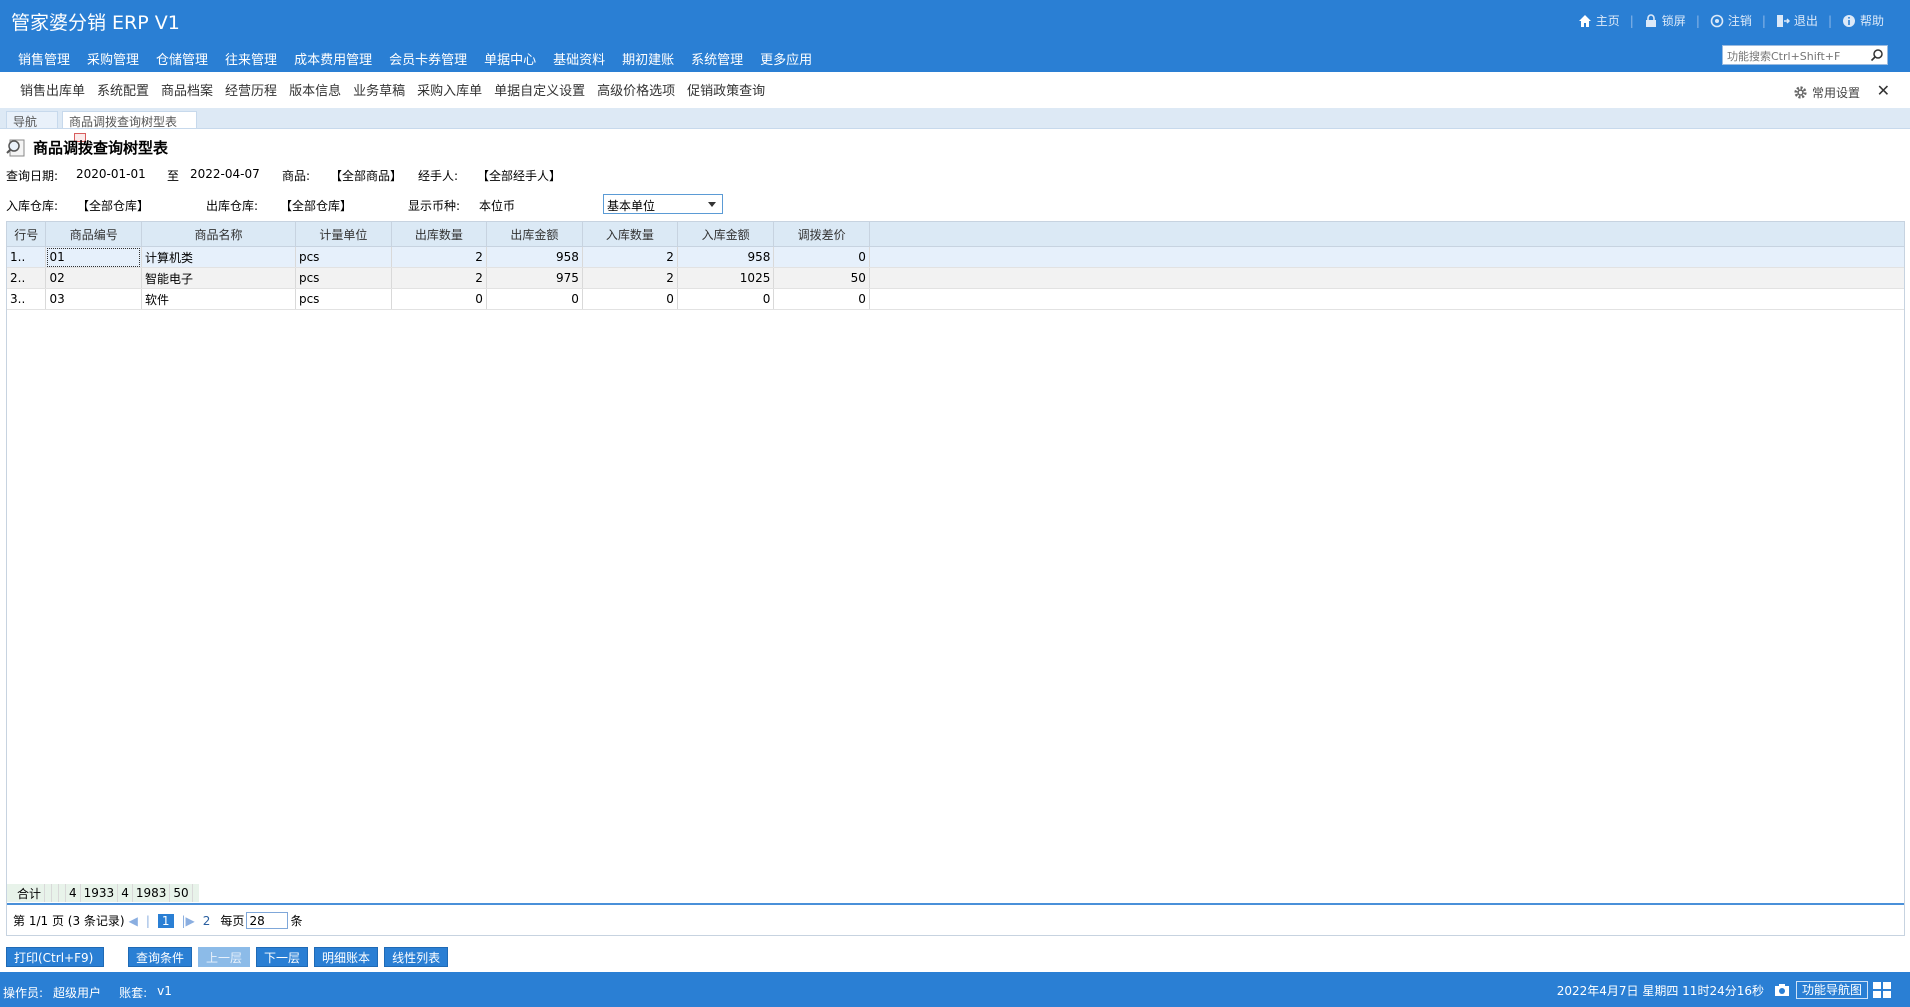 This screenshot has height=1007, width=1910. What do you see at coordinates (717, 58) in the screenshot?
I see `nav-system: 系统管理` at bounding box center [717, 58].